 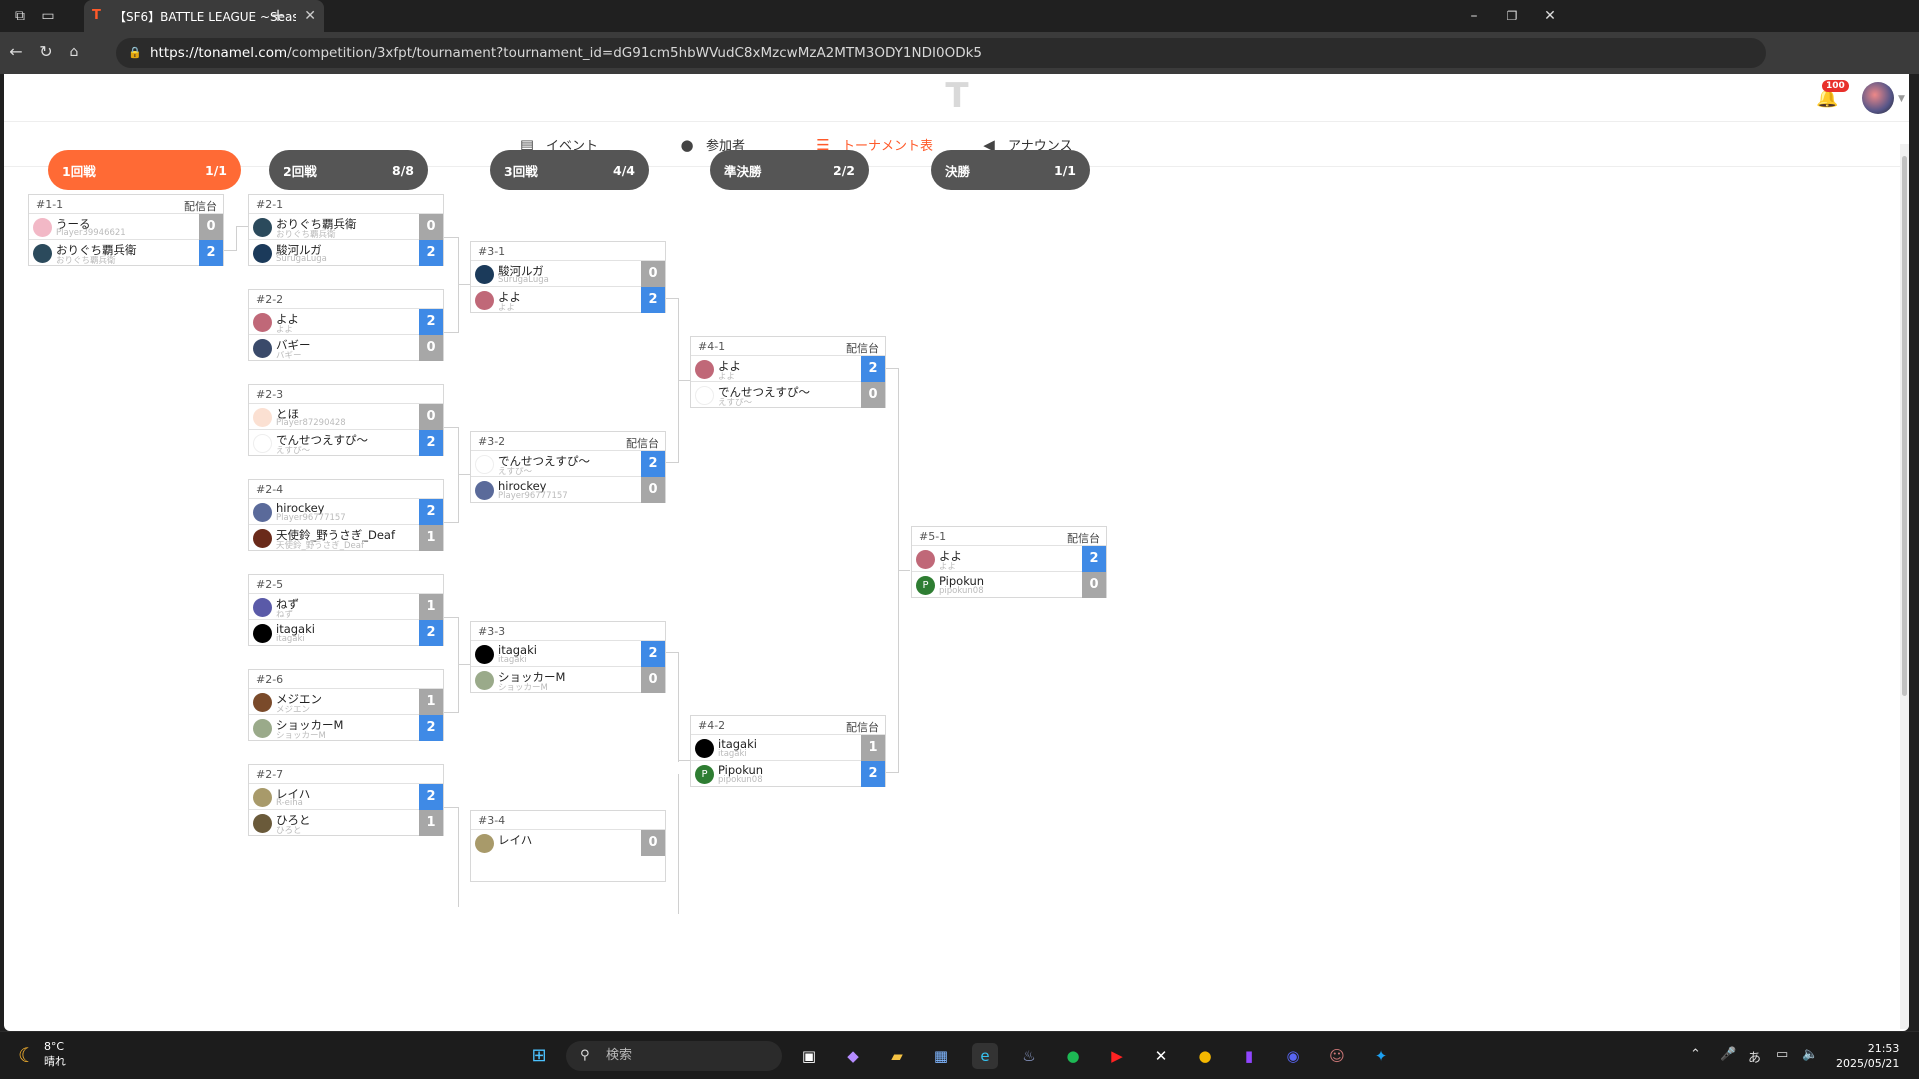 I want to click on player-row: 駿河ルガ SurugaLuga 0, so click(x=568, y=274).